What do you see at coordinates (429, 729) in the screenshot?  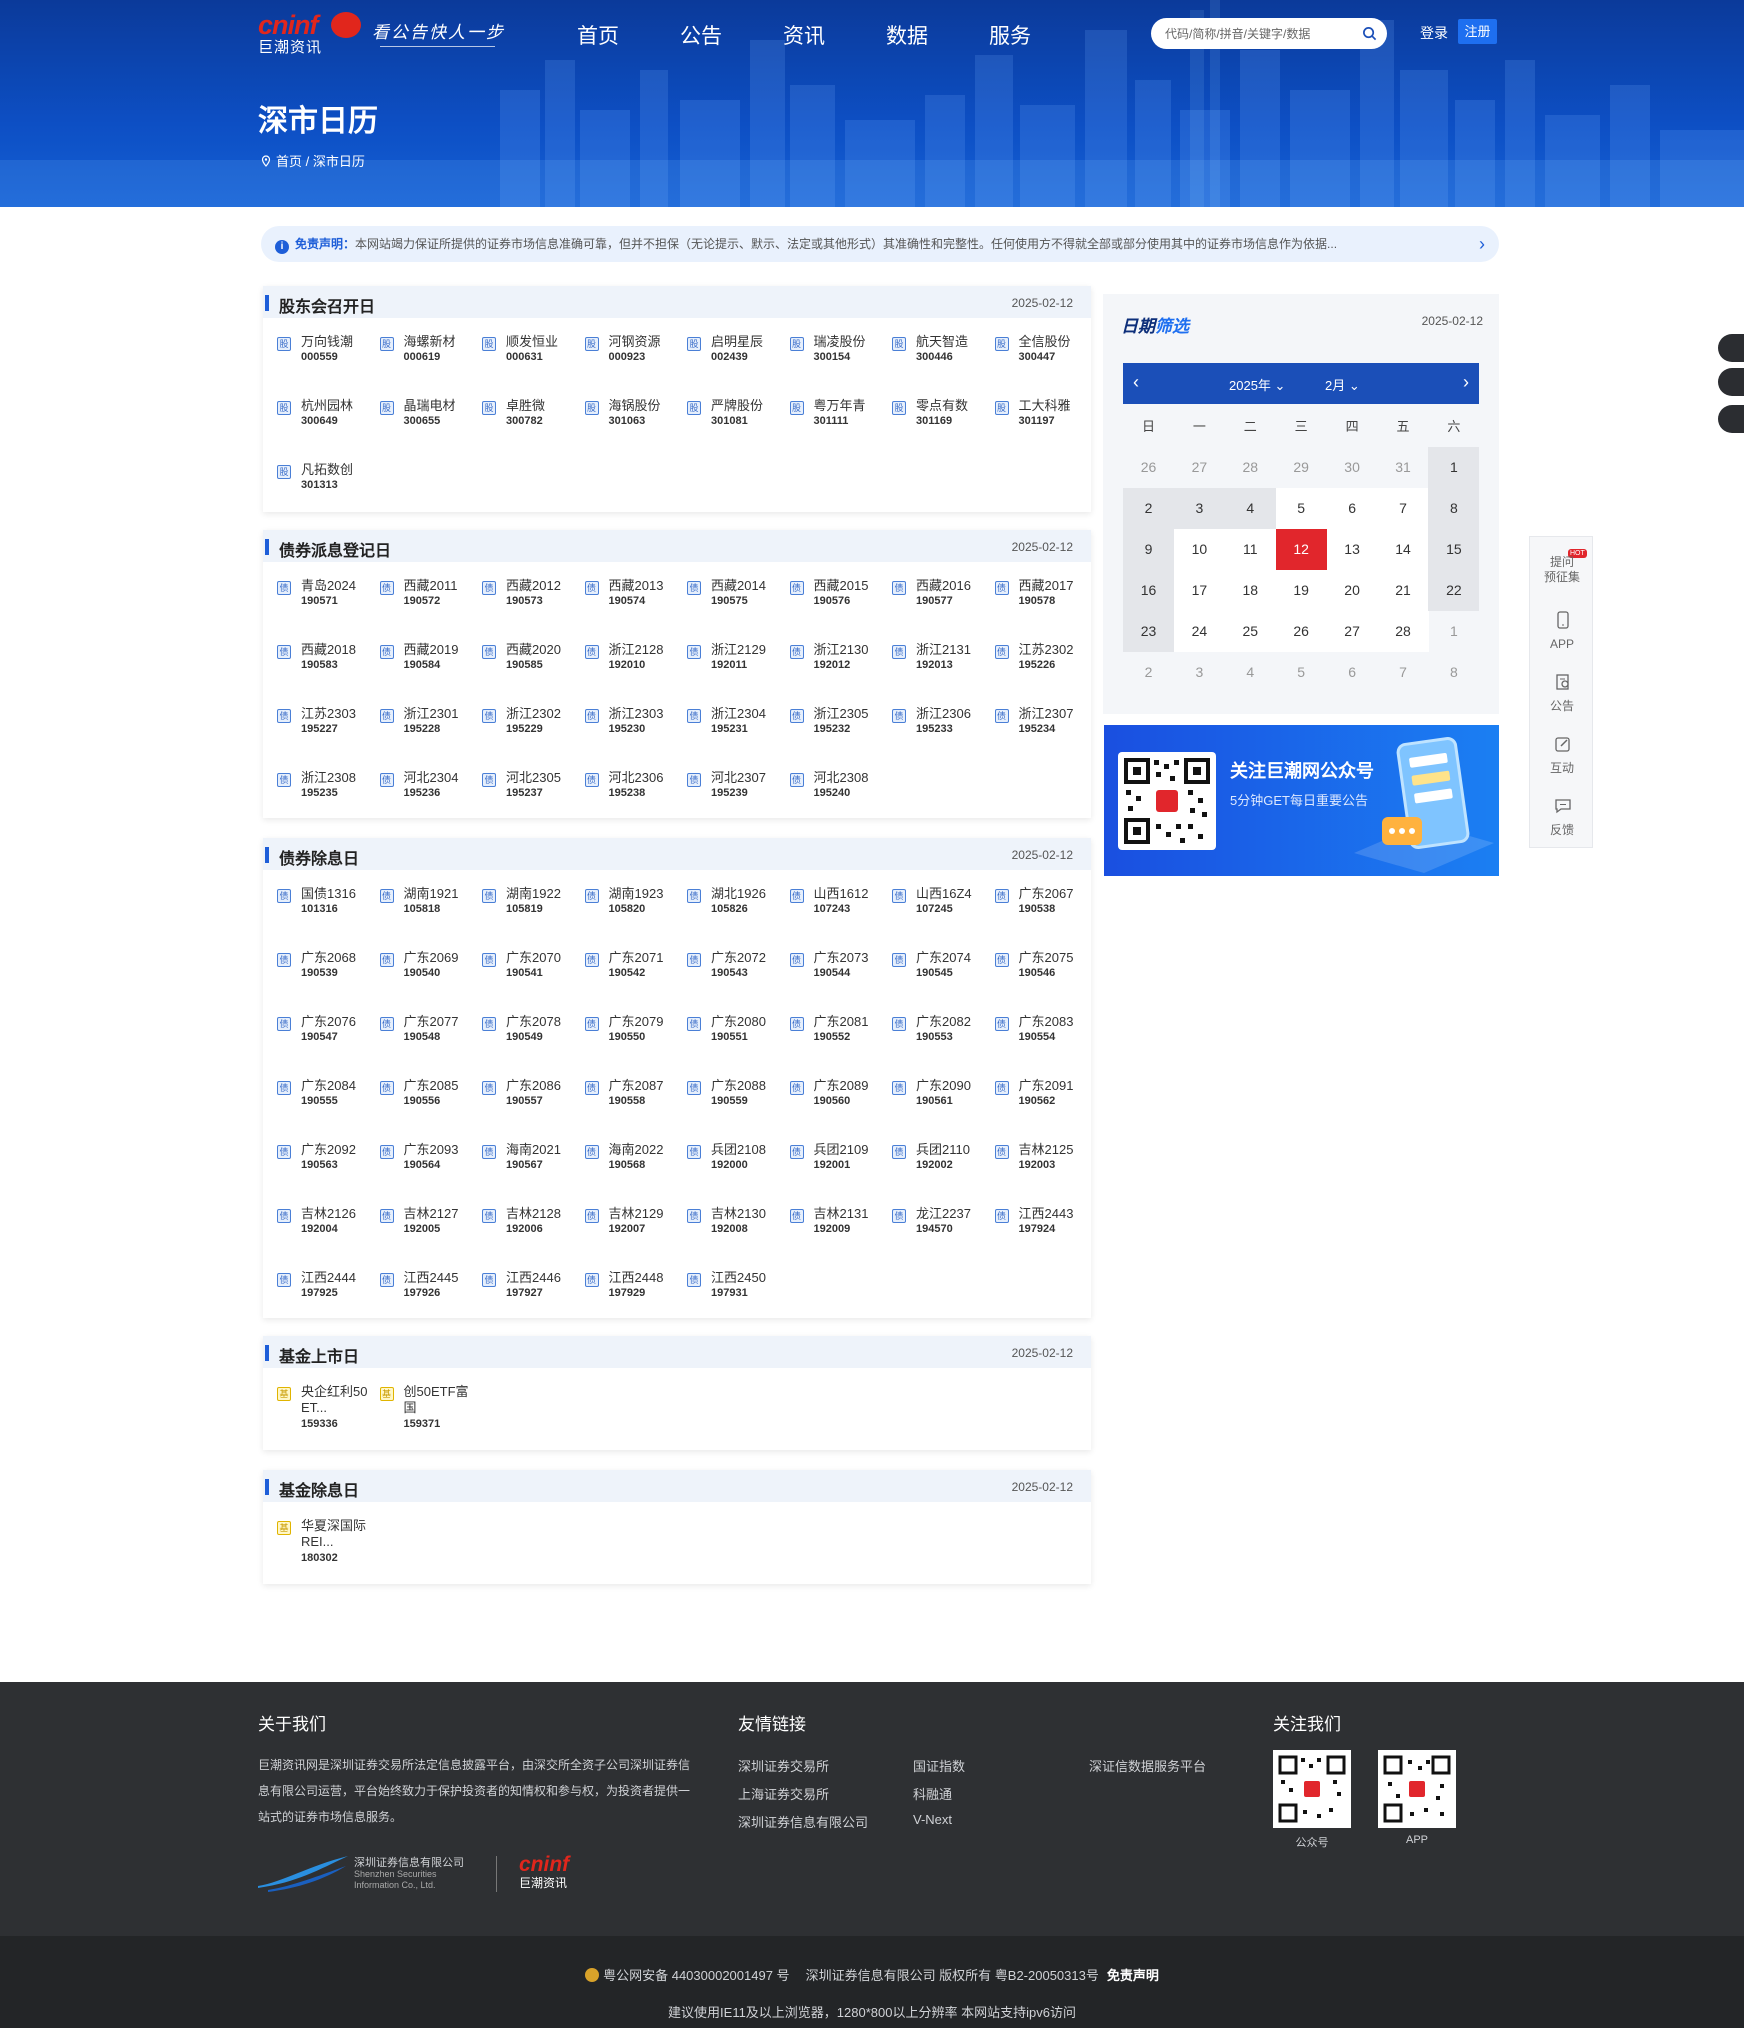 I see `security-item: 债浙江2301 195228` at bounding box center [429, 729].